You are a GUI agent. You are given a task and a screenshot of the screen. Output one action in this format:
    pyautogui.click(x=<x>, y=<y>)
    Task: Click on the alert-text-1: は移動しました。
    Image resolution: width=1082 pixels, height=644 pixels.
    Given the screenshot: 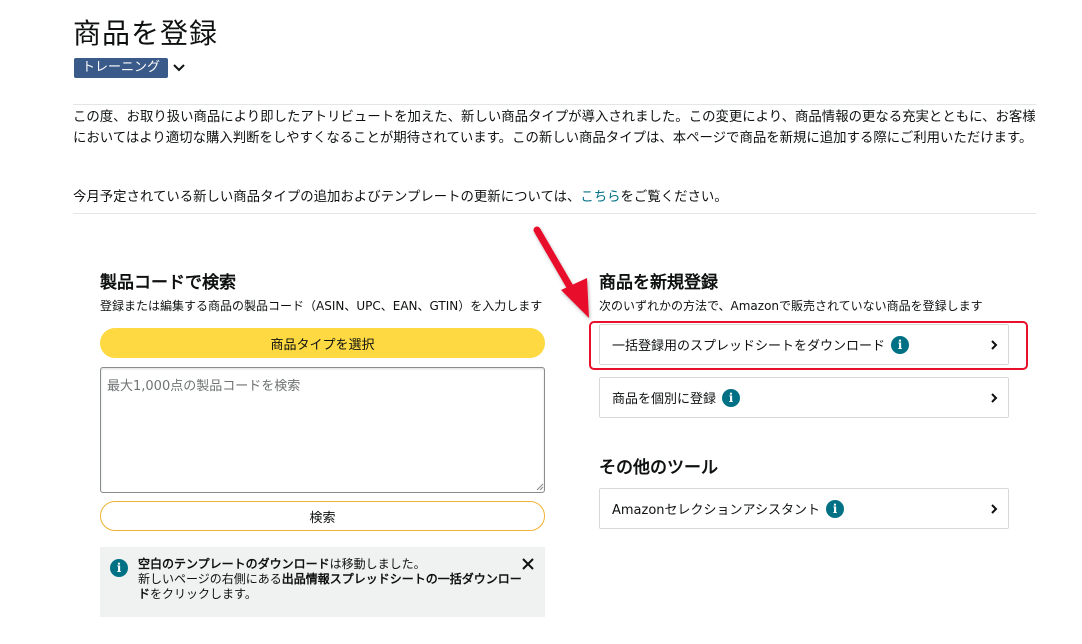 What is the action you would take?
    pyautogui.click(x=377, y=564)
    